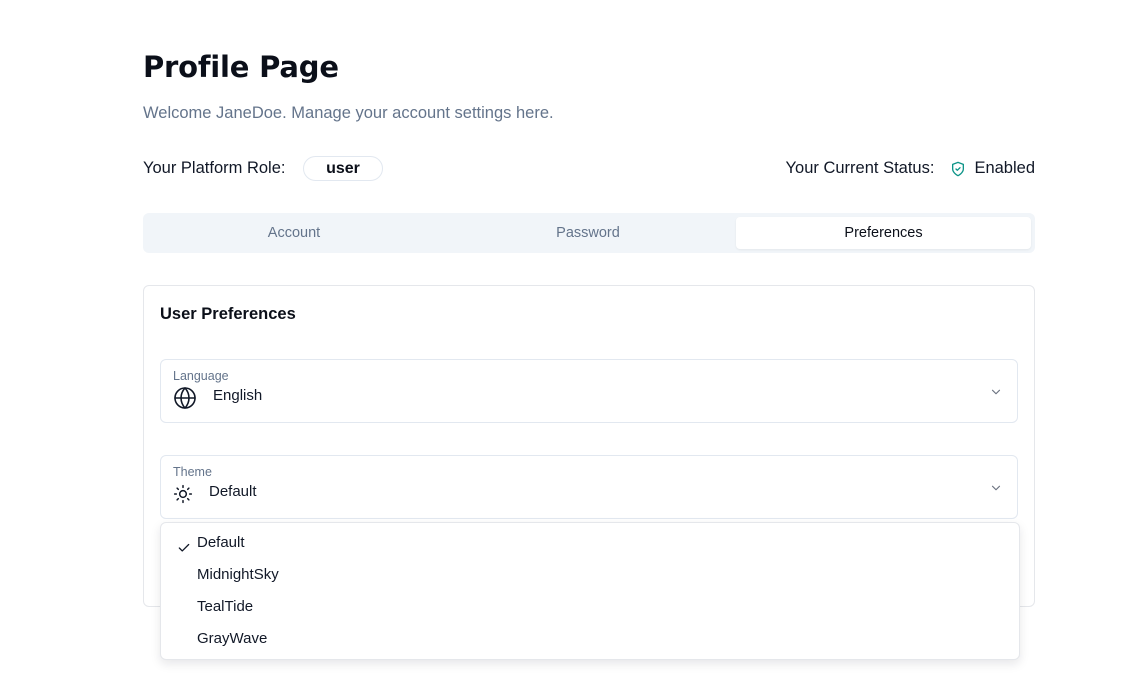  Describe the element at coordinates (590, 543) in the screenshot. I see `theme-option-default: Default` at that location.